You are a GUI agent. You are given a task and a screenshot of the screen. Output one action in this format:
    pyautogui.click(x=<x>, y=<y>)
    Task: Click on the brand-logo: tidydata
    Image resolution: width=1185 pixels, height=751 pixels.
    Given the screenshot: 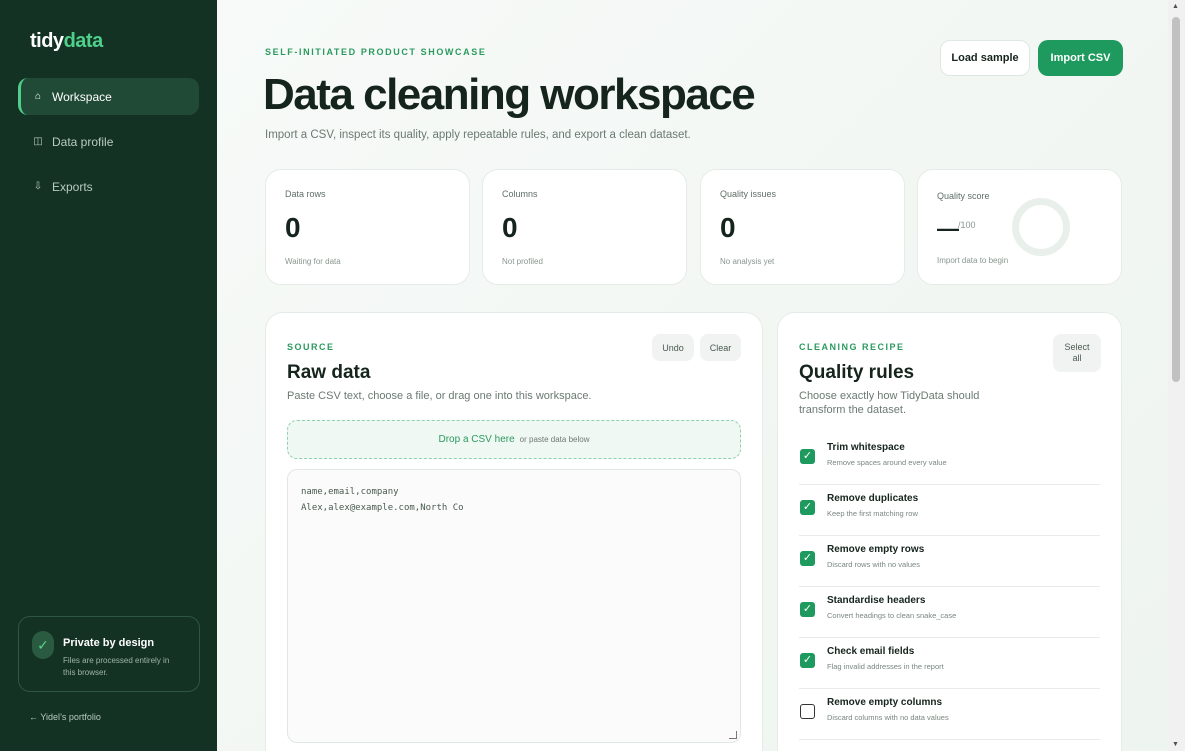 What is the action you would take?
    pyautogui.click(x=66, y=41)
    